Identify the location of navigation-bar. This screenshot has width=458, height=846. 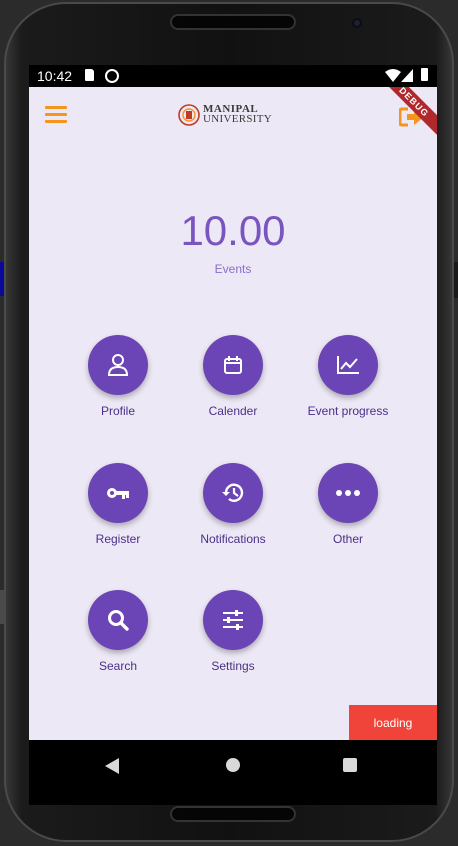
(233, 772).